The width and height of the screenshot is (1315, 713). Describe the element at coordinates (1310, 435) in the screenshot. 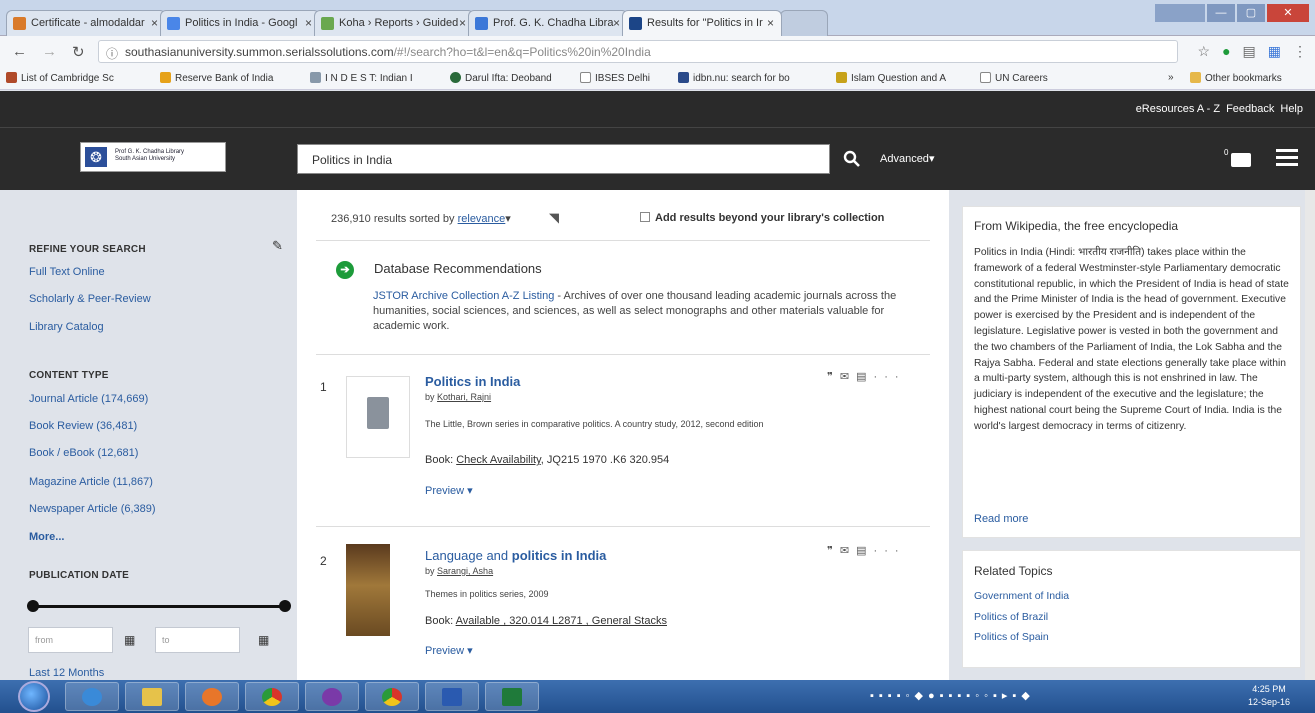

I see `page-scrollbar` at that location.